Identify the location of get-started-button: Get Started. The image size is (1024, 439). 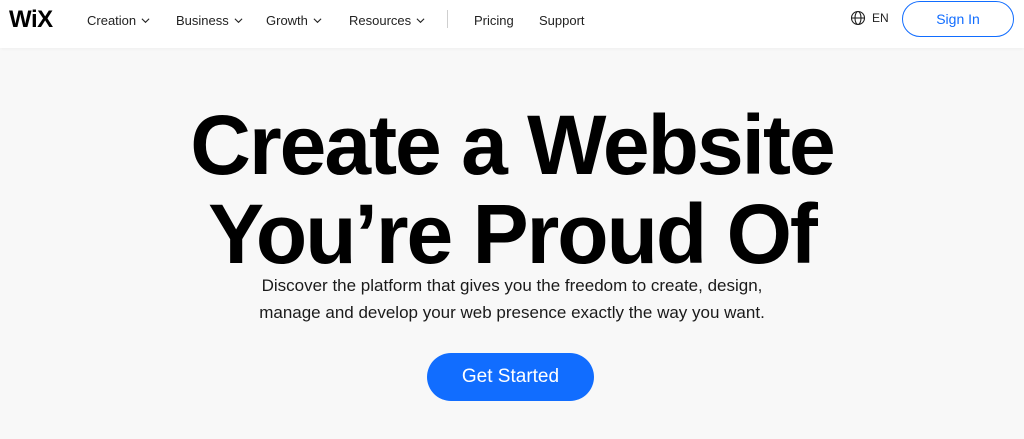
(510, 377).